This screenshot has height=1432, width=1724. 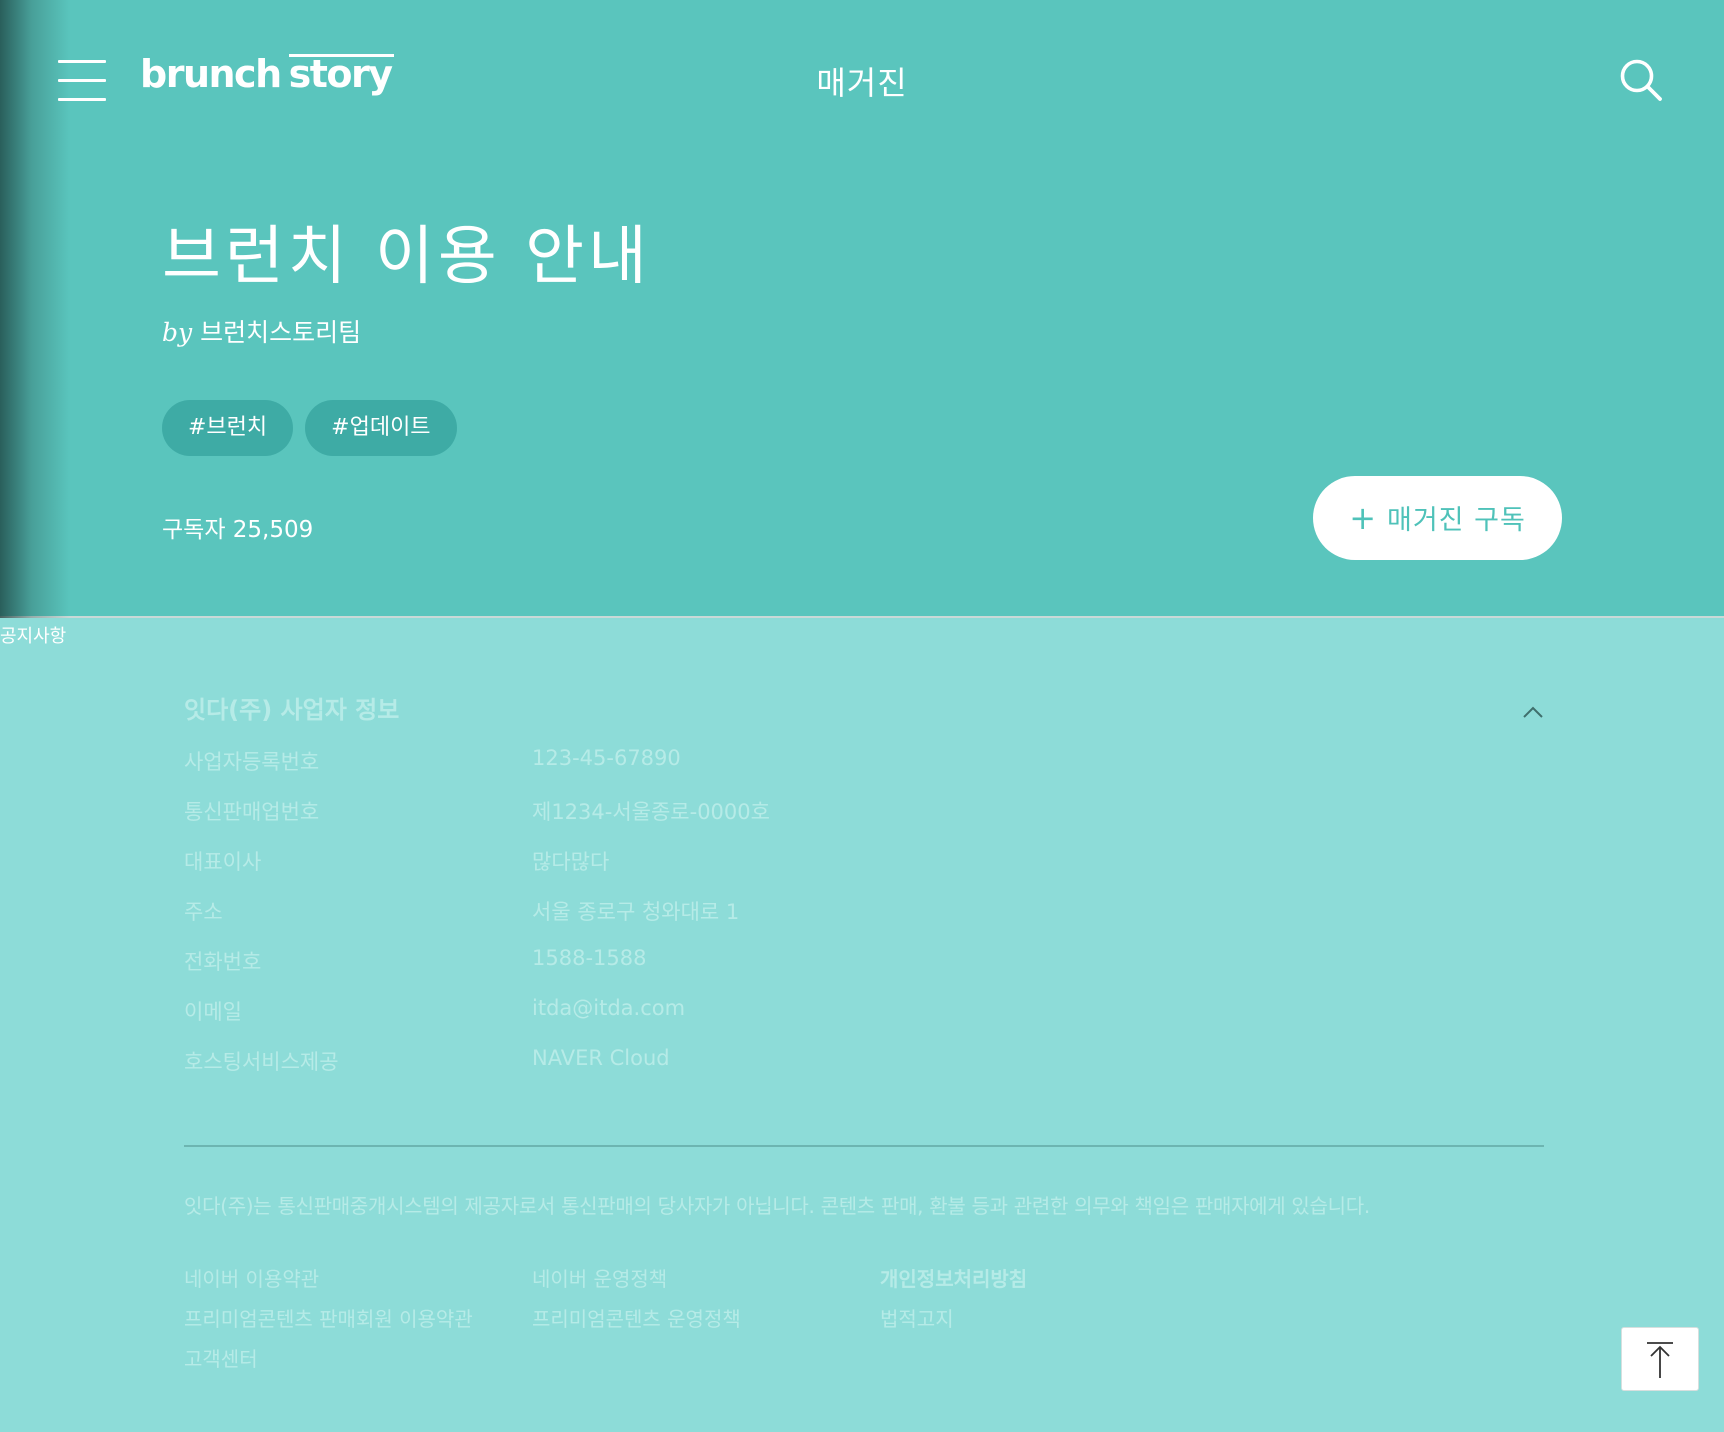 I want to click on link-legal-notice: 법적고지, so click(x=917, y=1317).